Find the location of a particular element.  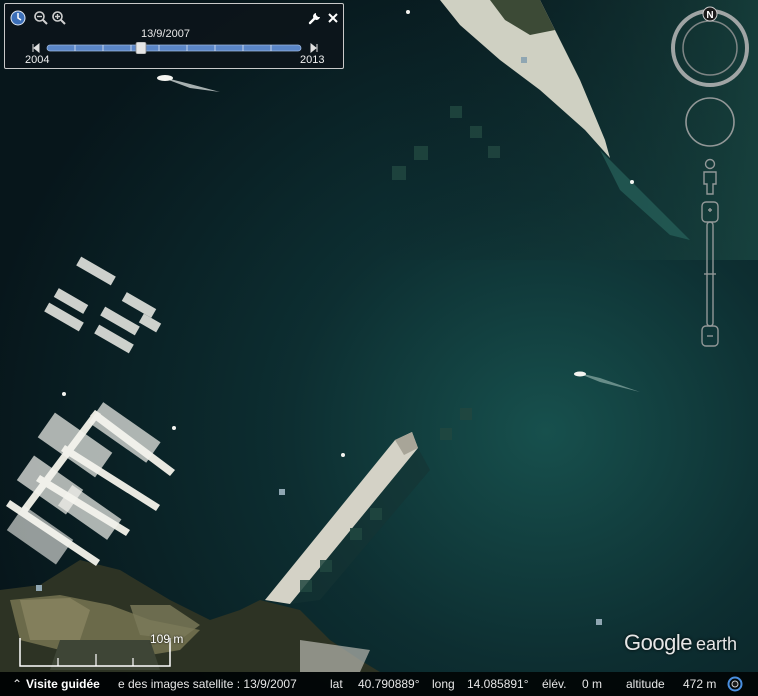

streaming-status-icon is located at coordinates (735, 684).